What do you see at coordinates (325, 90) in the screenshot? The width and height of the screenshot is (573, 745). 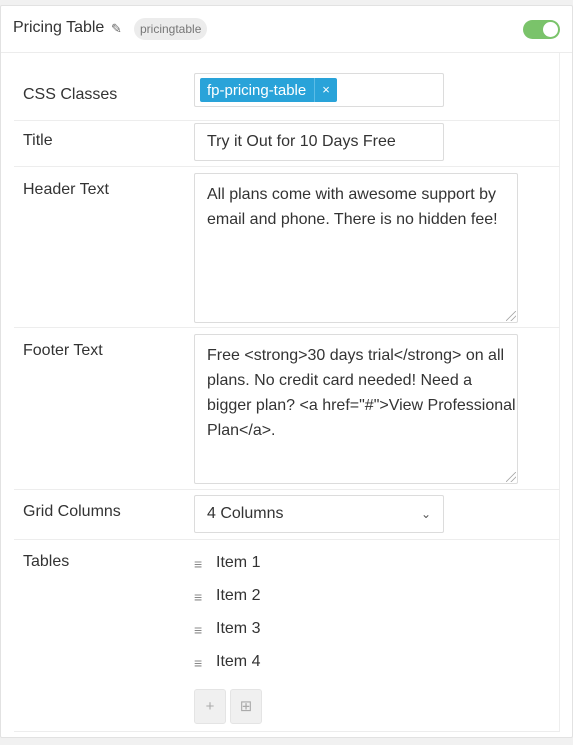 I see `tag-remove-icon: ×` at bounding box center [325, 90].